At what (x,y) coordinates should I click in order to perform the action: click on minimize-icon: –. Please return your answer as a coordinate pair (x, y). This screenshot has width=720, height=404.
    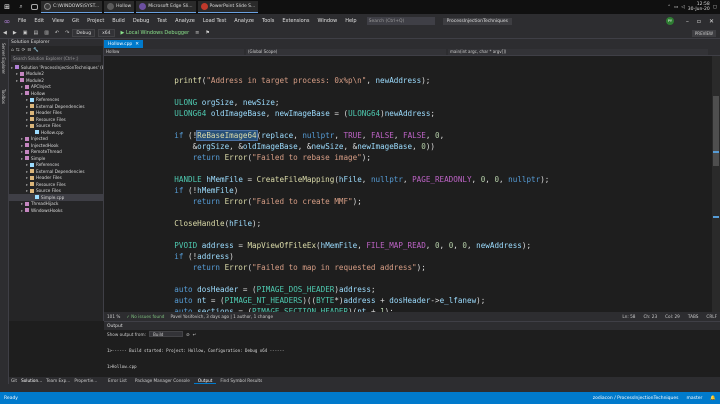
    Looking at the image, I should click on (687, 21).